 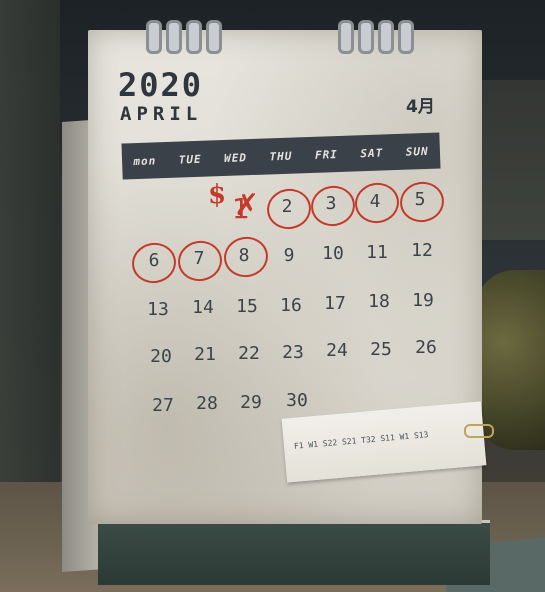 I want to click on calendar-year: 2020, so click(x=161, y=85).